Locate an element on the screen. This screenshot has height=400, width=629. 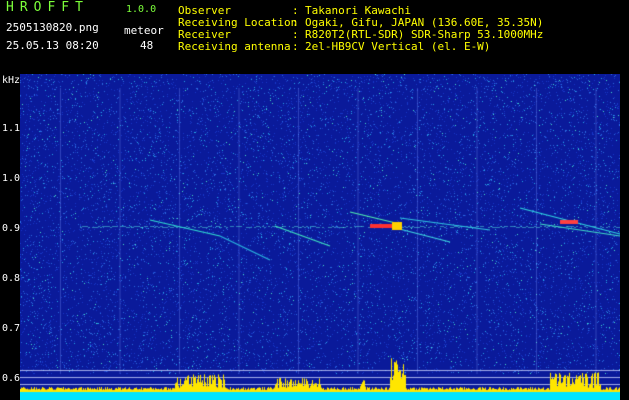
app-version: 1.0.0 is located at coordinates (141, 9).